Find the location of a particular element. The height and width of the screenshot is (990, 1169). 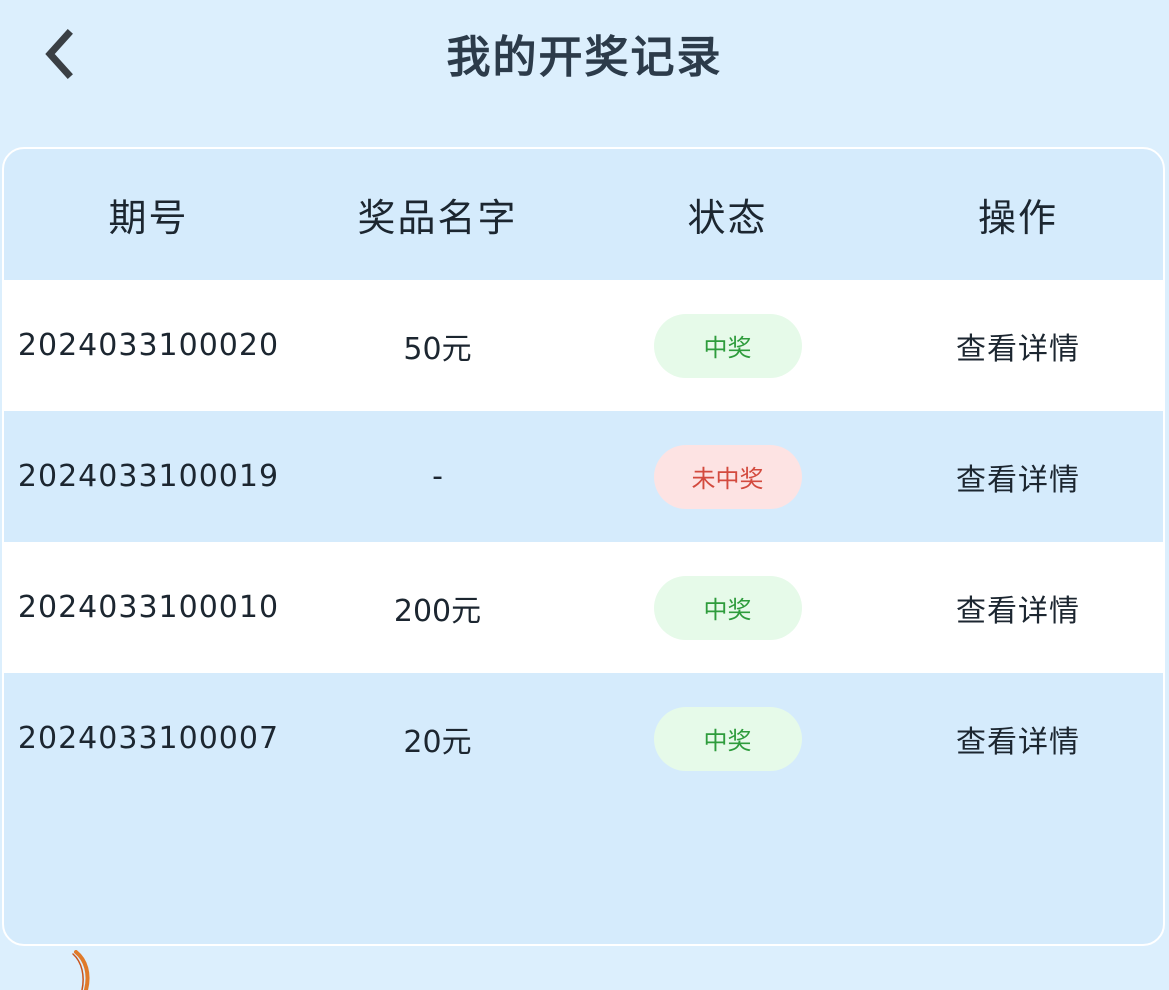

prize-cell: - is located at coordinates (437, 476).